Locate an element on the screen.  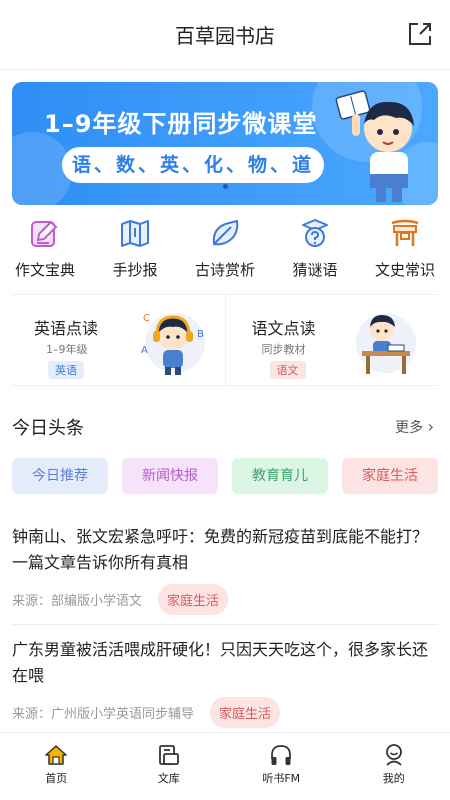
banner-title: 1–9年级下册同步微课堂 is located at coordinates (181, 124).